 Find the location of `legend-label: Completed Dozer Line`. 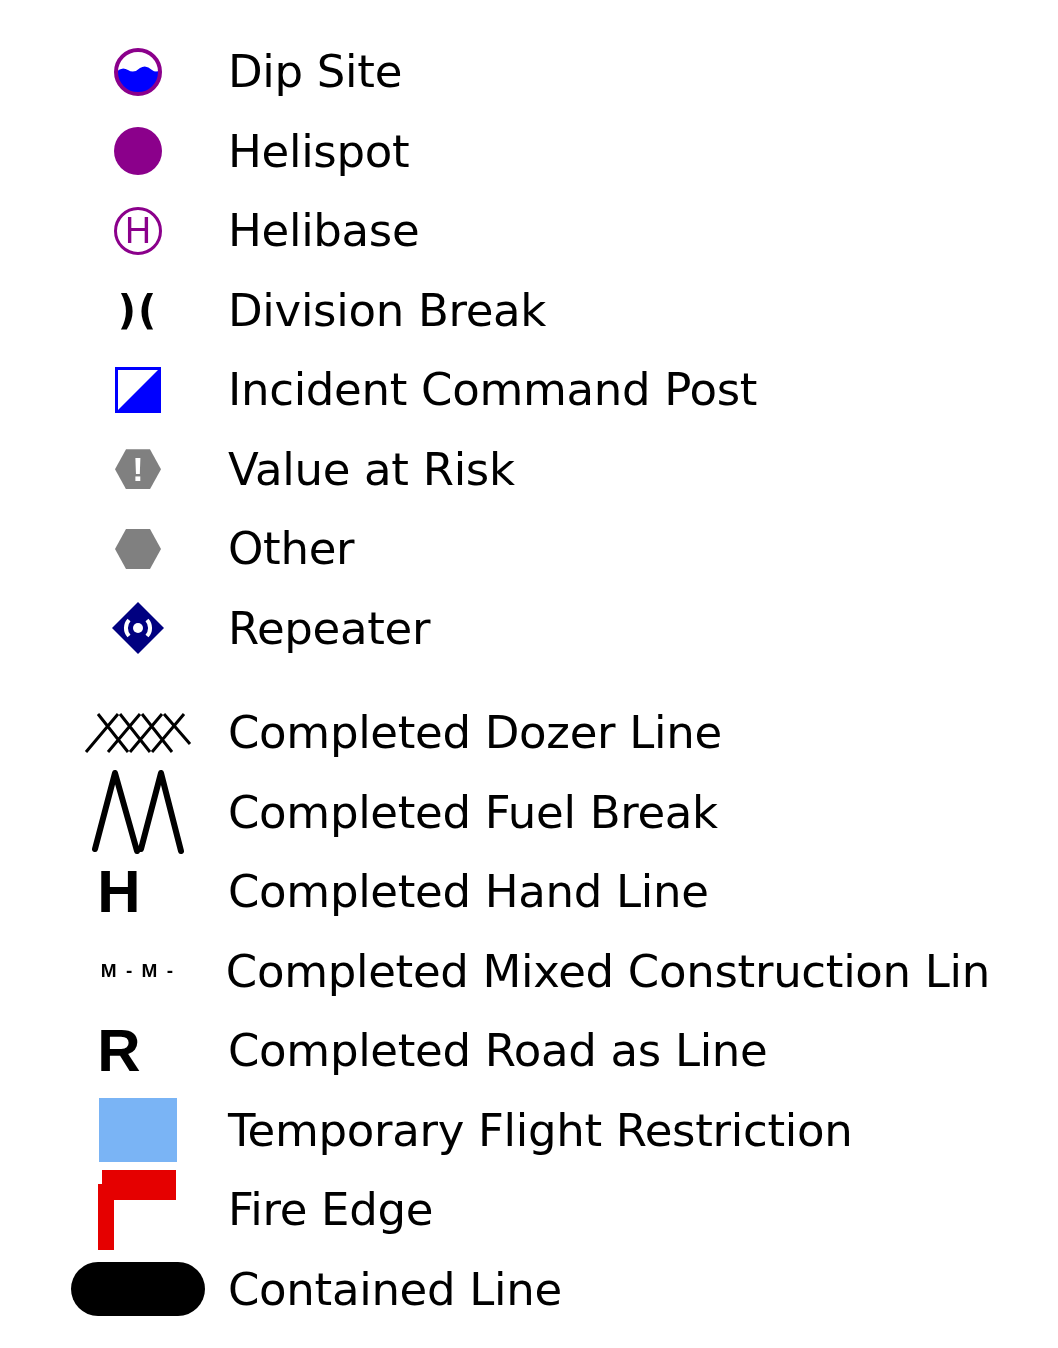

legend-label: Completed Dozer Line is located at coordinates (475, 733).